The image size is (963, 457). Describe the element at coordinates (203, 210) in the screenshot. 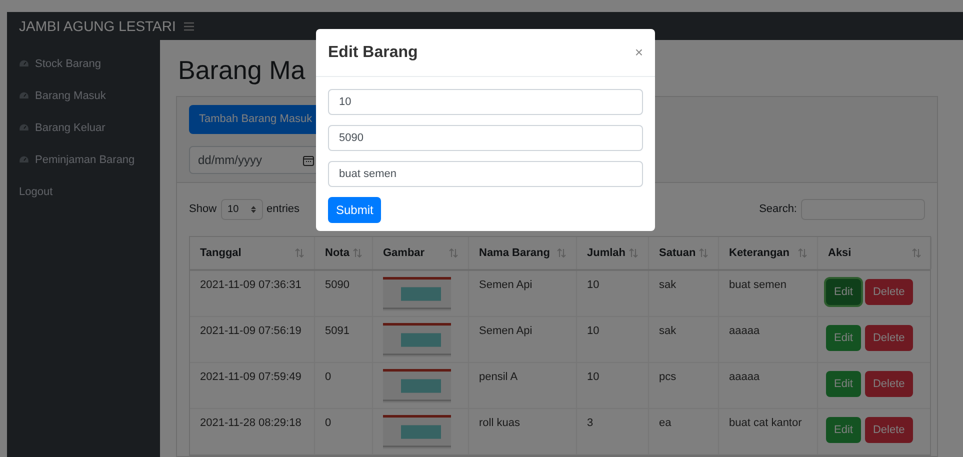

I see `show-label: Show` at that location.